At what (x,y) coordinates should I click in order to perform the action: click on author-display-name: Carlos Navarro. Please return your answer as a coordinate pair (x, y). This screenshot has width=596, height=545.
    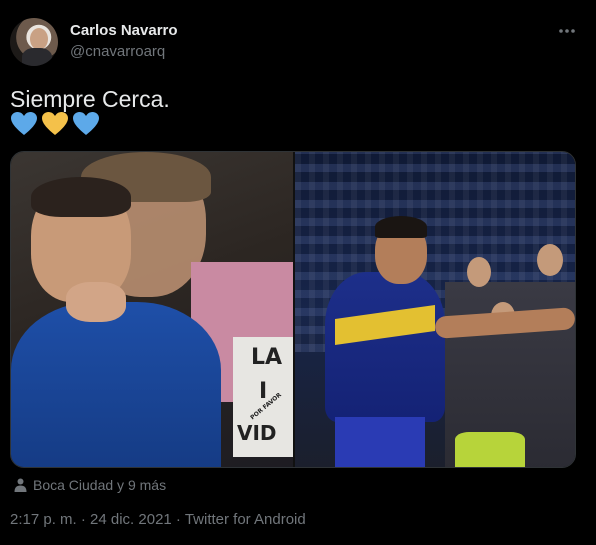
    Looking at the image, I should click on (124, 30).